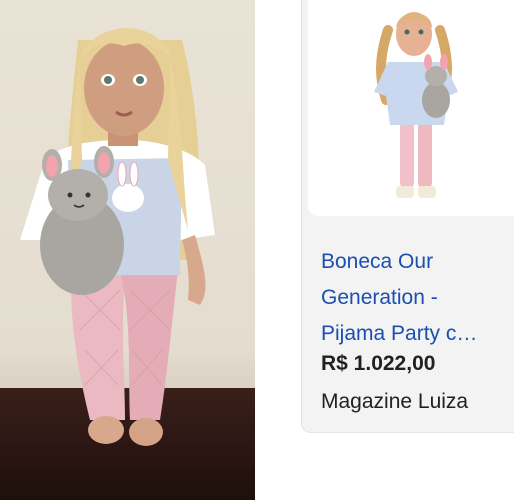  What do you see at coordinates (378, 363) in the screenshot?
I see `product-price: R$ 1.022,00` at bounding box center [378, 363].